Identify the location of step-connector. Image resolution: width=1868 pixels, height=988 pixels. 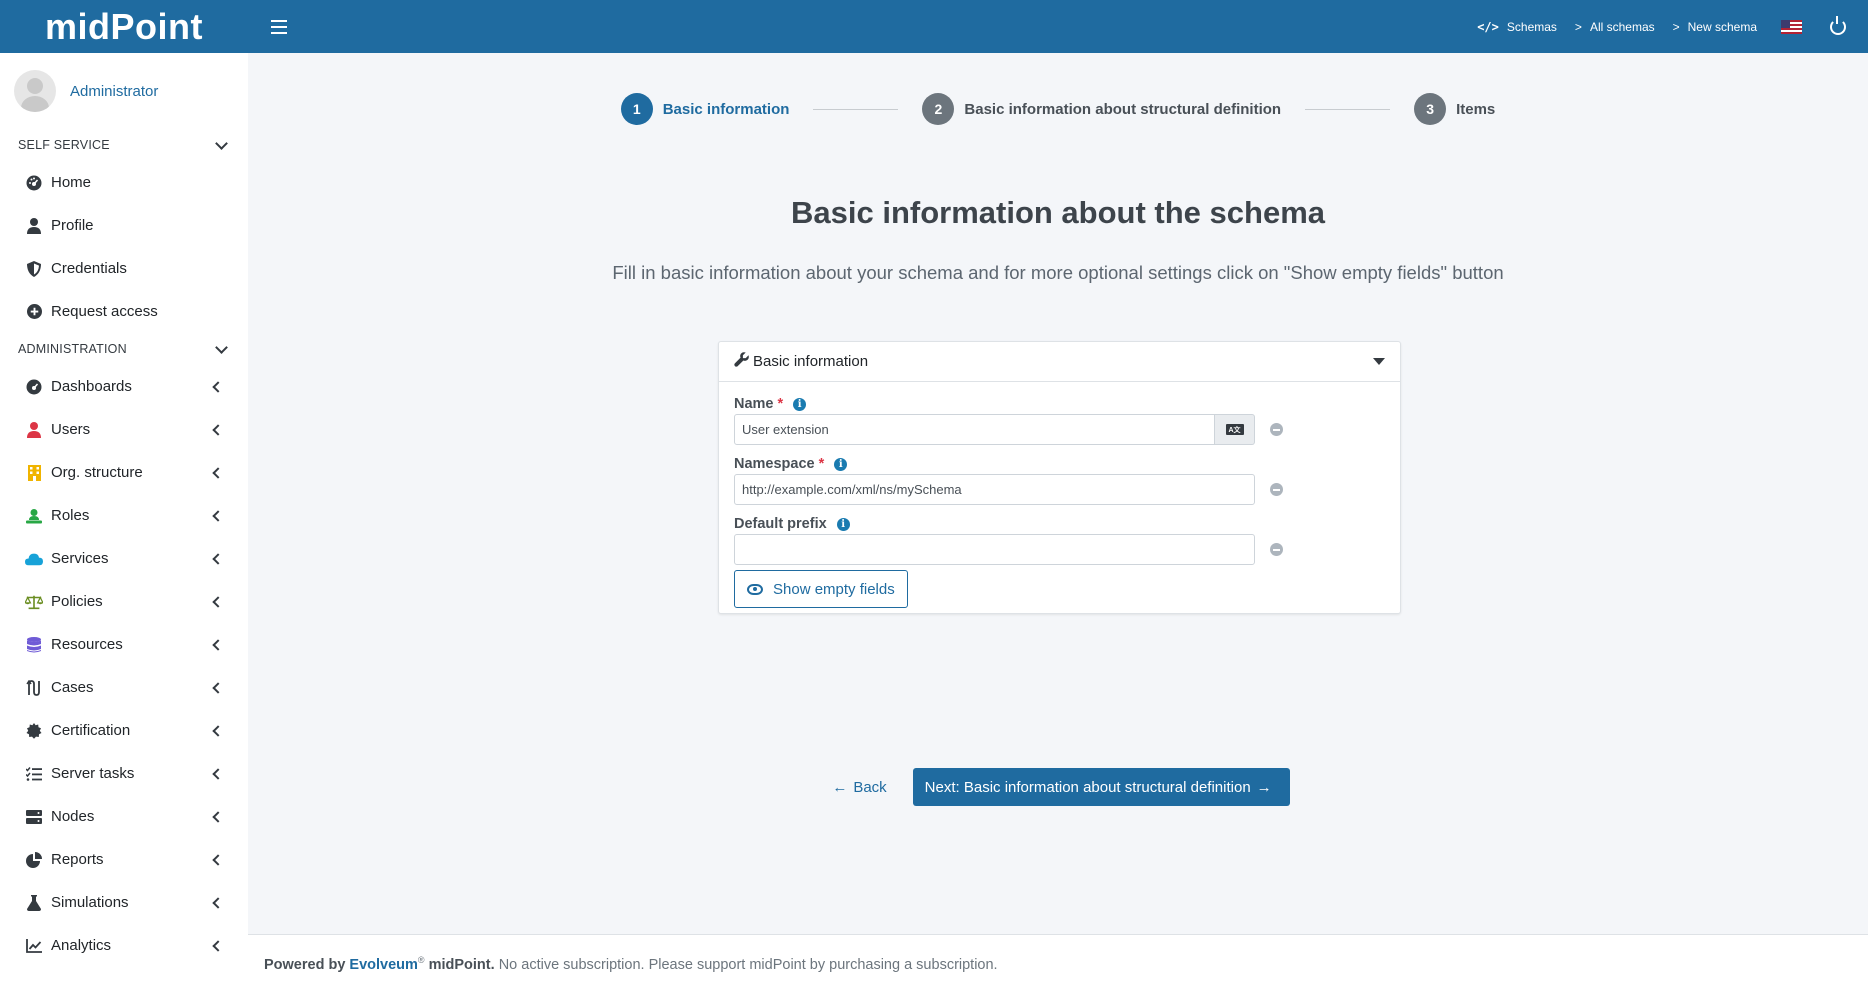
(1348, 109).